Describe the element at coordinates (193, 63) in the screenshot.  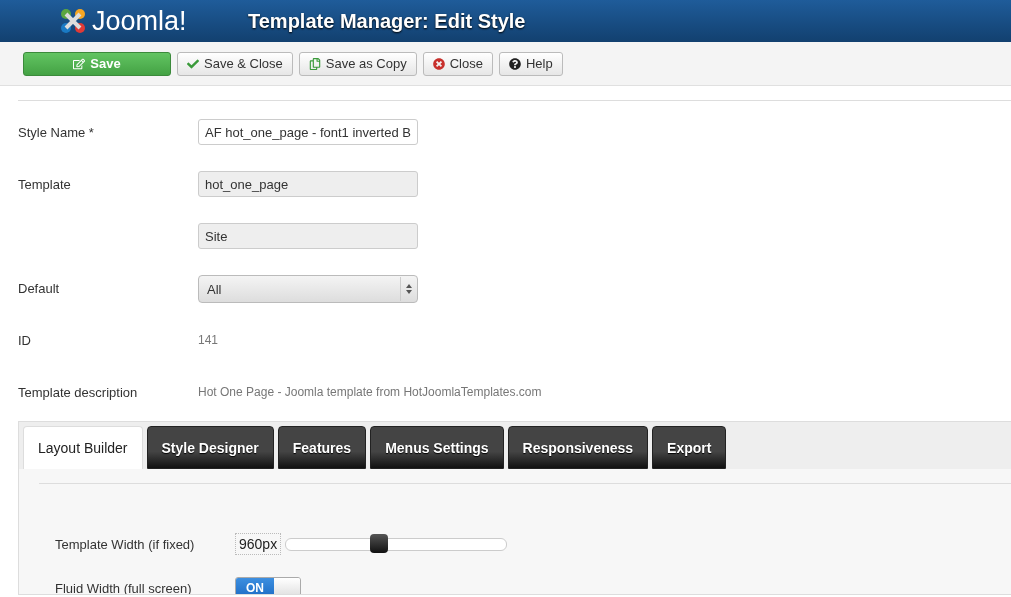
I see `check-icon` at that location.